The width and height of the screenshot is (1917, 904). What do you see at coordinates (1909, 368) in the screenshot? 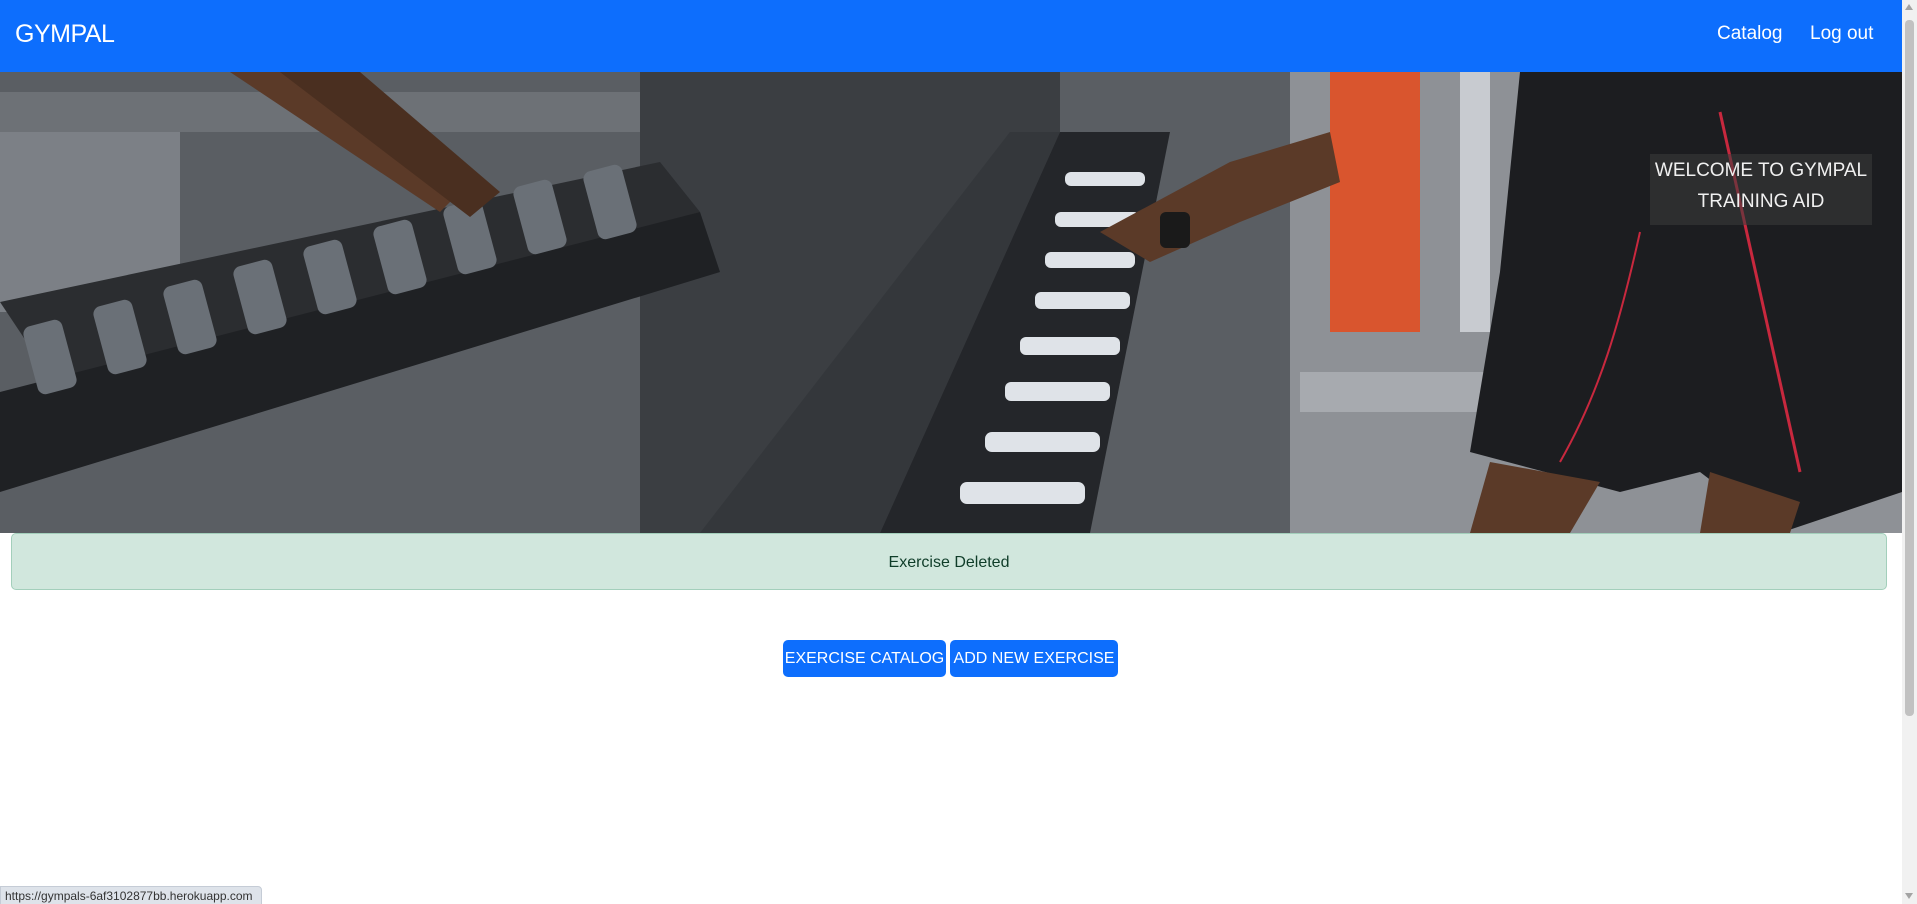
I see `scrollbar-thumb` at bounding box center [1909, 368].